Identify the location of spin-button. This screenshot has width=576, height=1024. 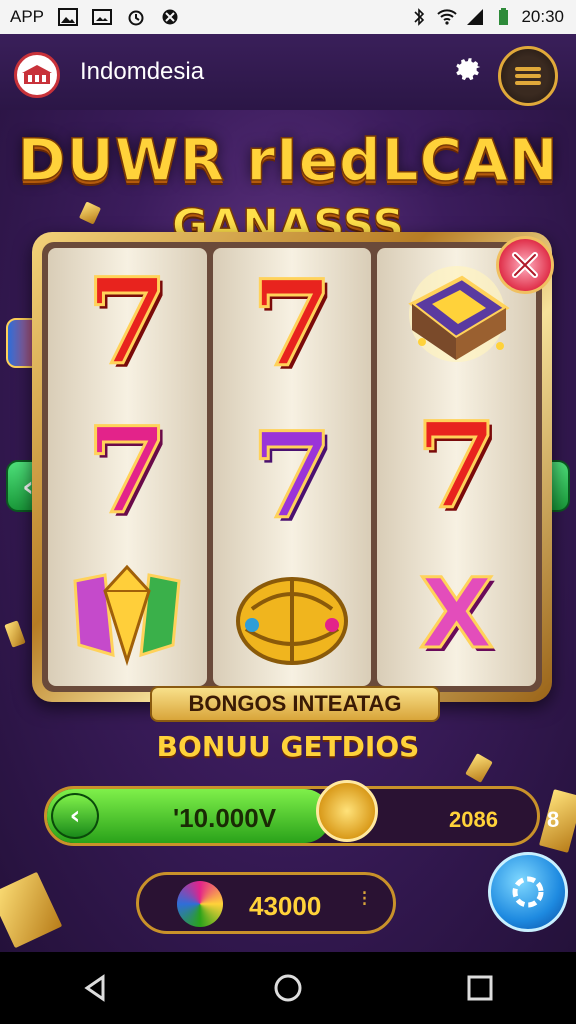
(528, 892).